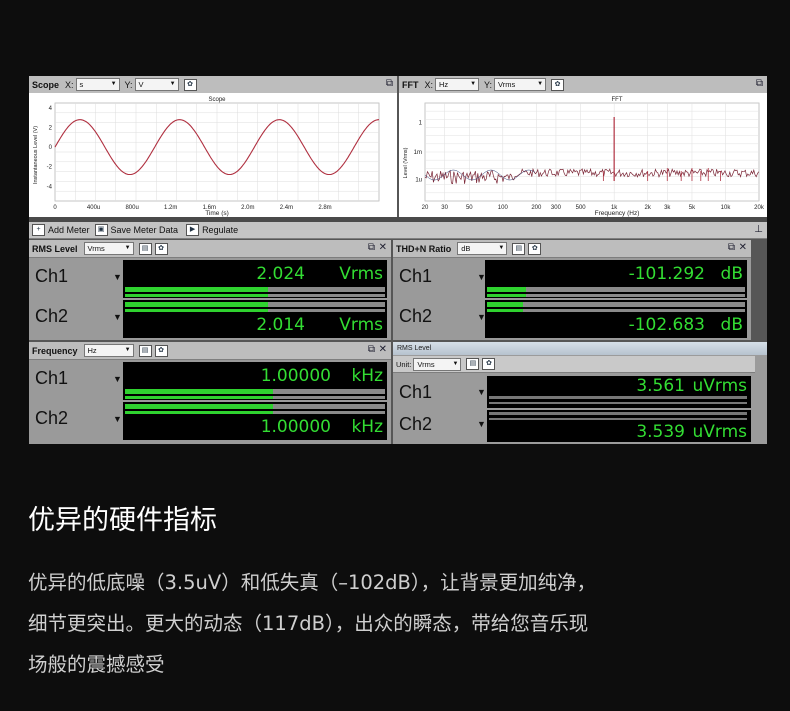  What do you see at coordinates (220, 230) in the screenshot?
I see `regulate-button: Regulate` at bounding box center [220, 230].